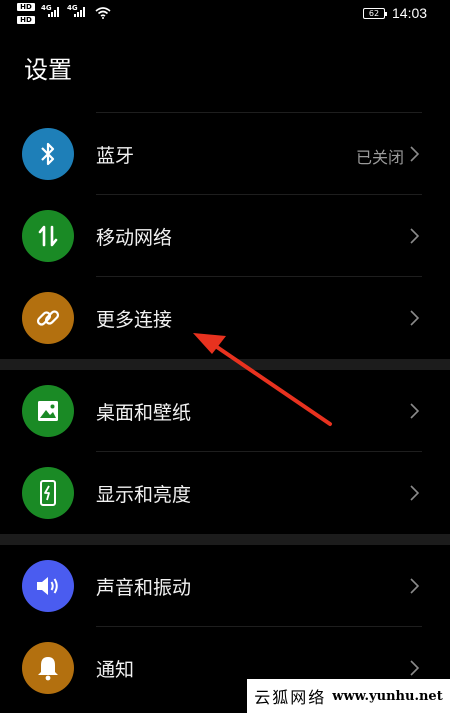 This screenshot has height=713, width=450. Describe the element at coordinates (410, 13) in the screenshot. I see `clock: 14:03` at that location.